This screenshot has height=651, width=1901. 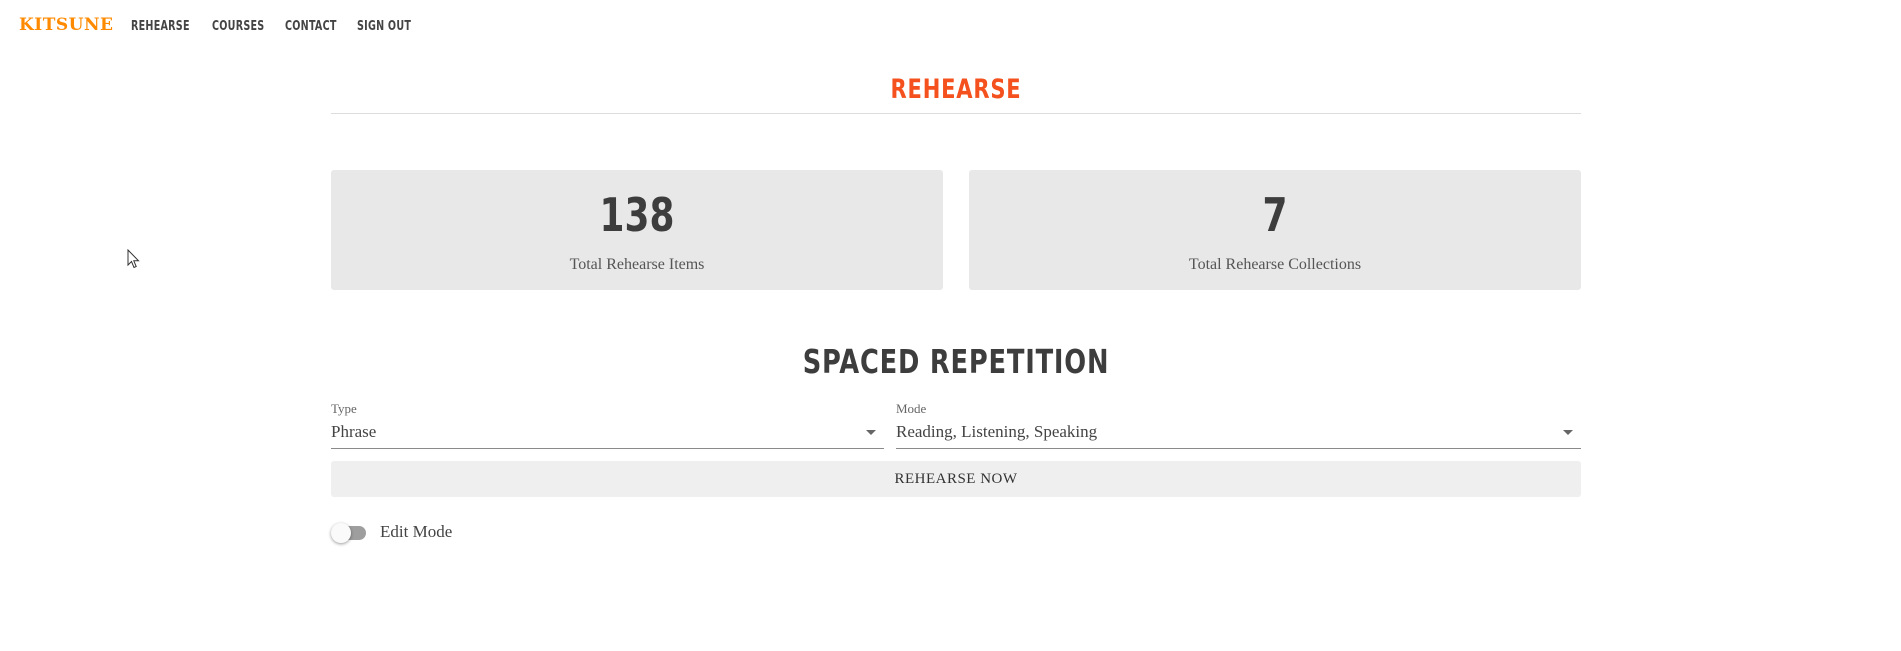 What do you see at coordinates (956, 89) in the screenshot?
I see `page-title: REHEARSE` at bounding box center [956, 89].